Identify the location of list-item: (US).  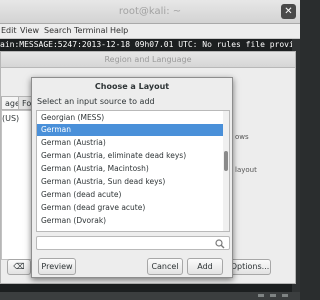
(10, 118).